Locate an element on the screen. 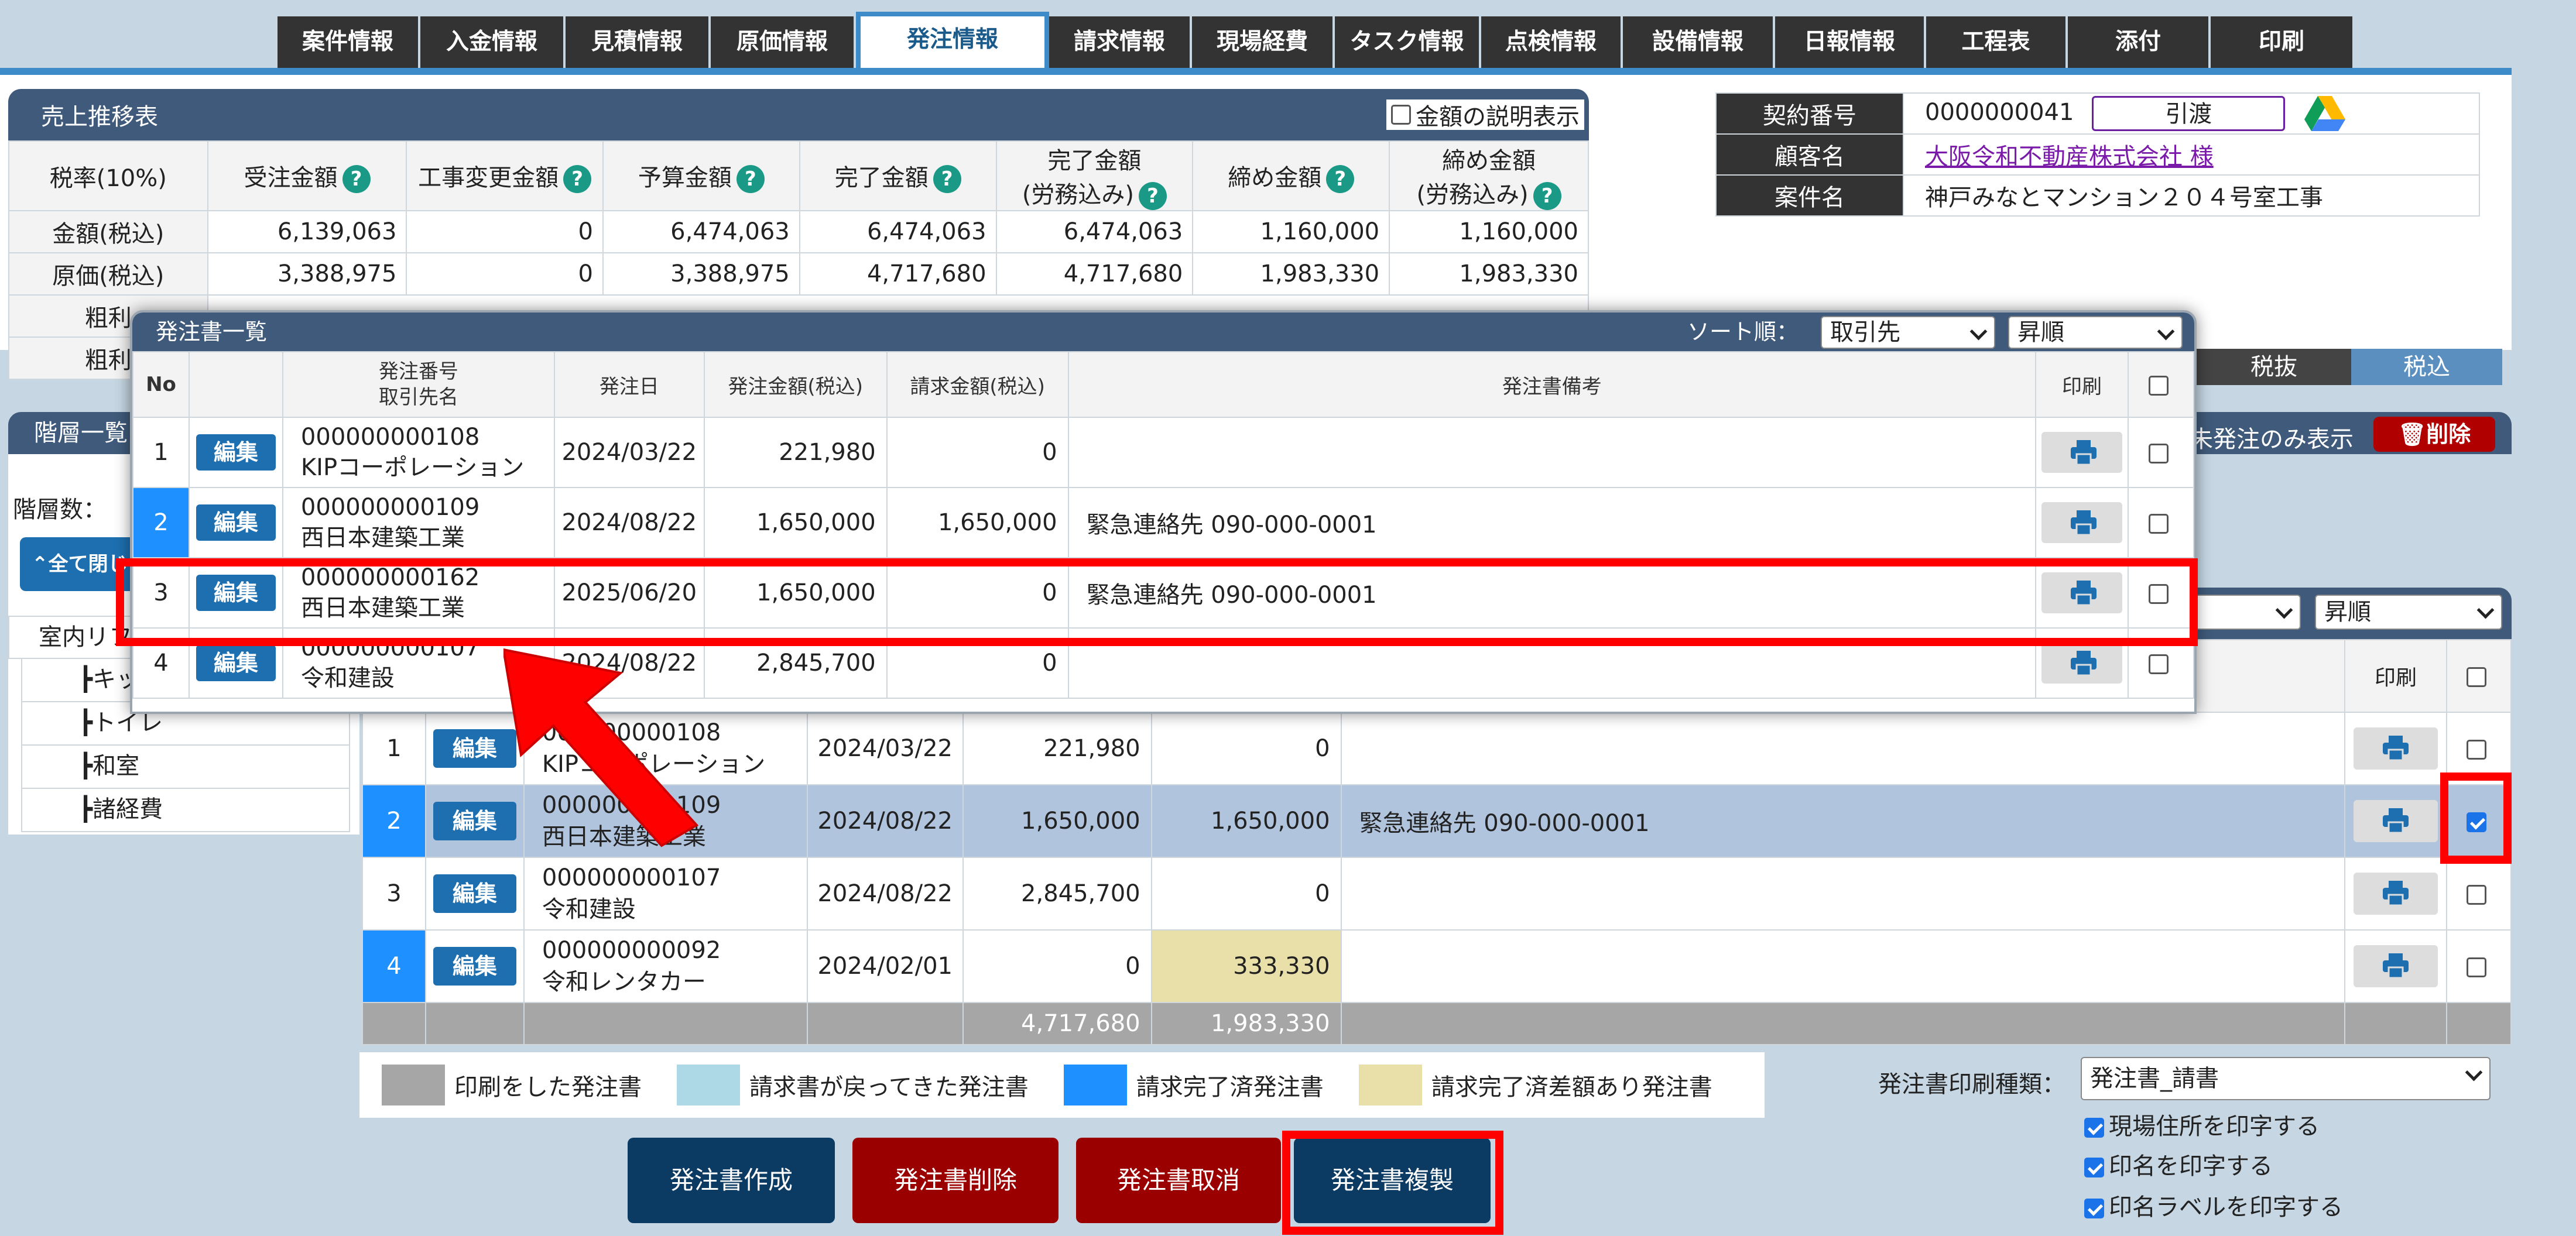  tab-seikyu: 請求情報 is located at coordinates (1120, 42).